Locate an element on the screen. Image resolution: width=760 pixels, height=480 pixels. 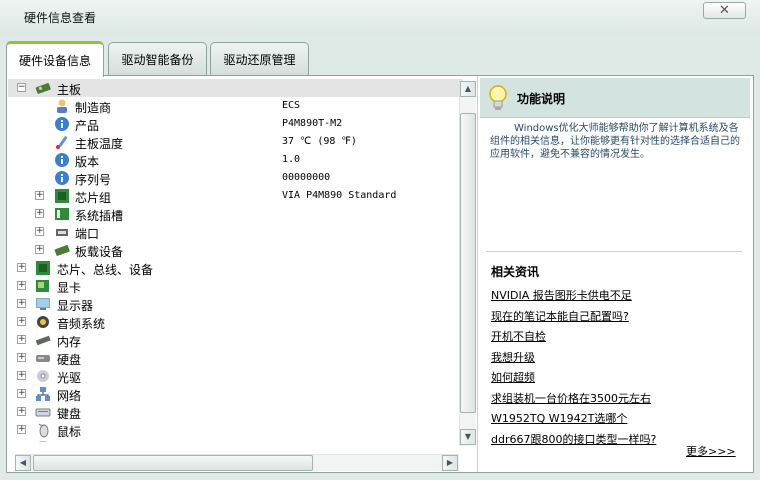
tree-row-value: P4M890T-M2 is located at coordinates (312, 123).